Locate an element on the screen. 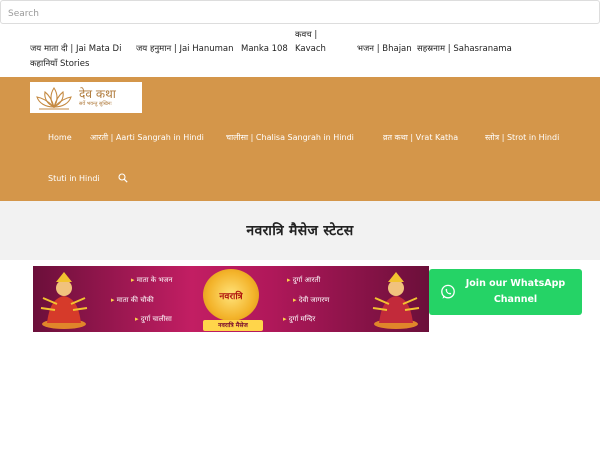 The height and width of the screenshot is (450, 600). logo-tagline: सर्वे भवन्तु सुखिनः is located at coordinates (95, 104).